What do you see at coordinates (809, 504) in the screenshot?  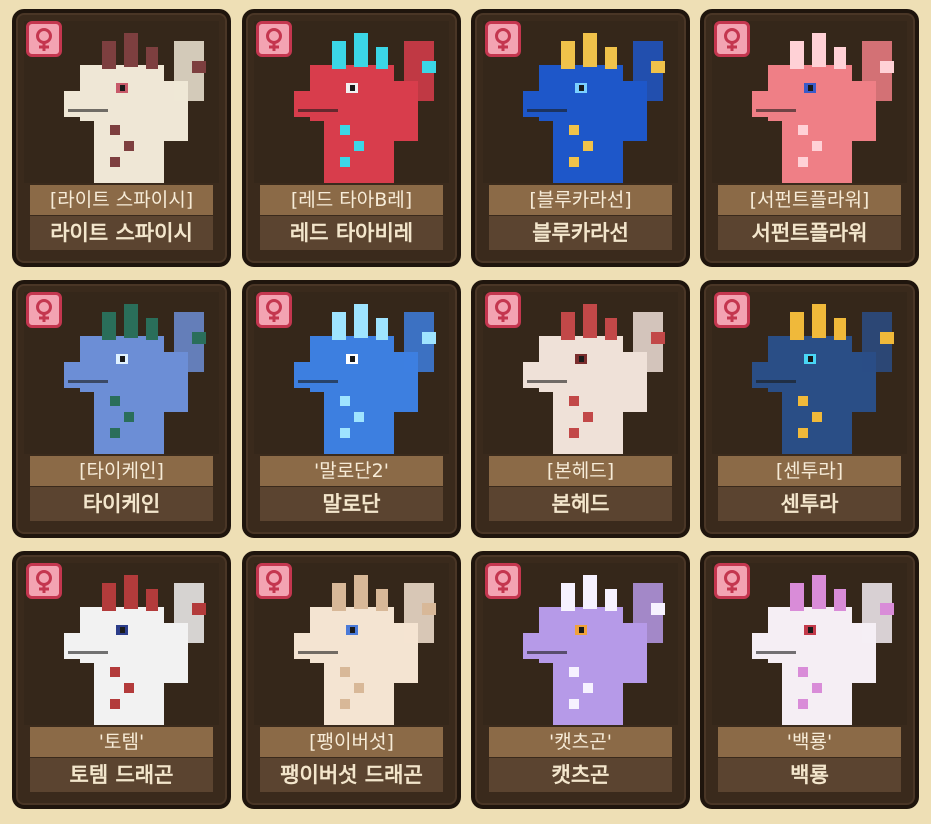 I see `dragon-name-label: 센투라` at bounding box center [809, 504].